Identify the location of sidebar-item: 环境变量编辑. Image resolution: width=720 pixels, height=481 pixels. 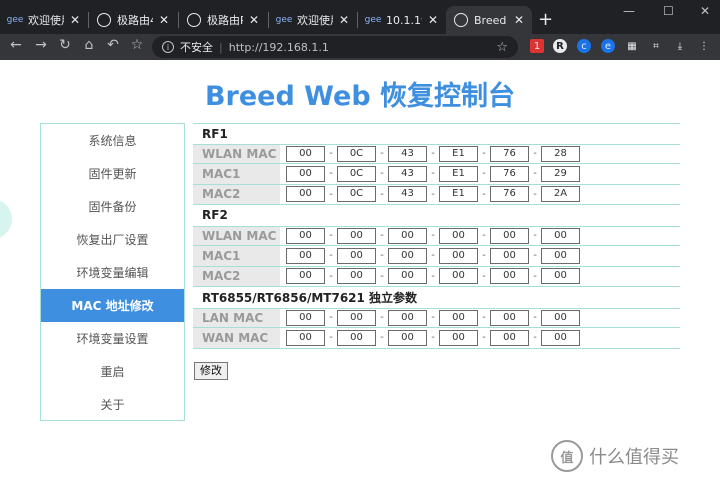
(112, 272).